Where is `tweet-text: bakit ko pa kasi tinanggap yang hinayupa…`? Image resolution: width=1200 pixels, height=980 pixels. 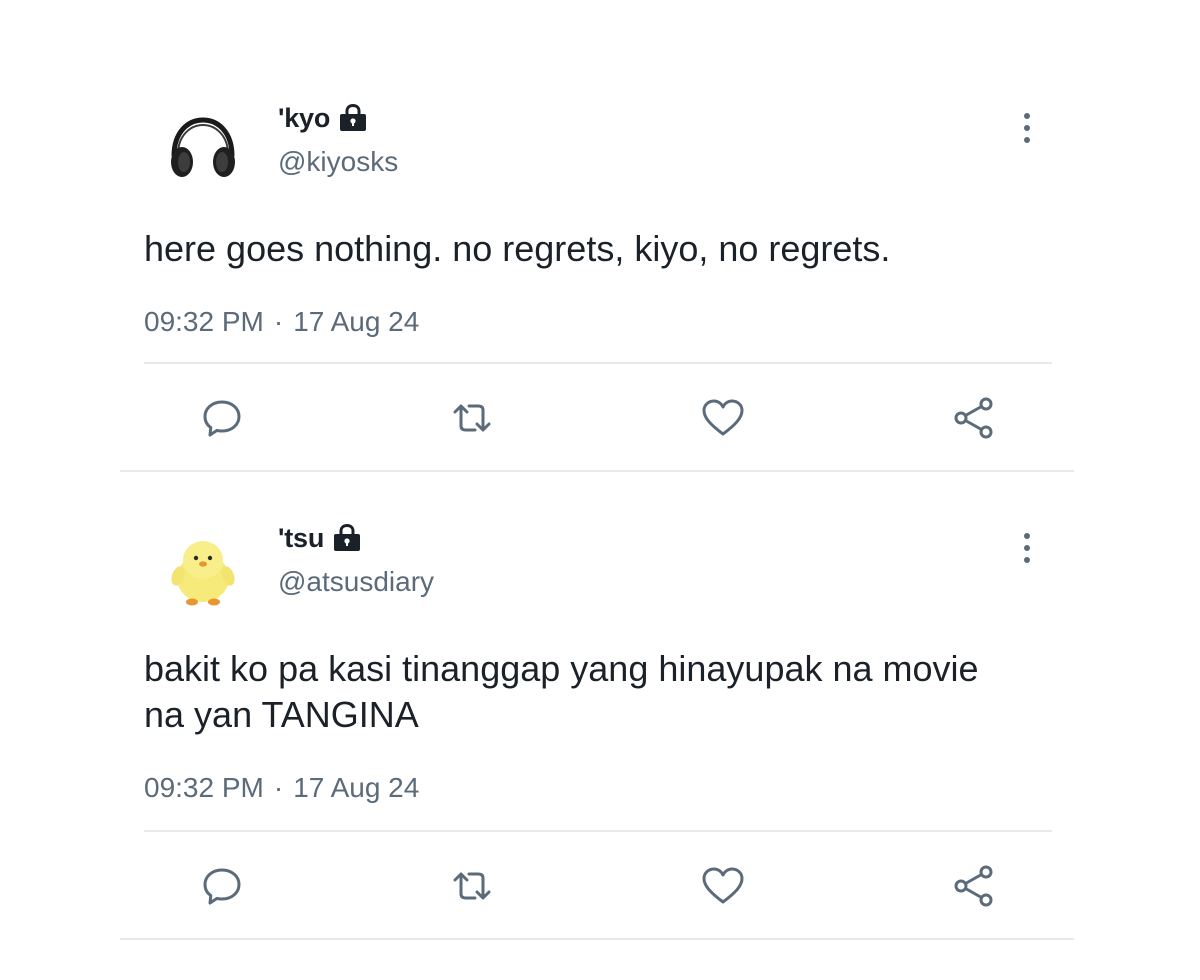 tweet-text: bakit ko pa kasi tinanggap yang hinayupa… is located at coordinates (561, 691).